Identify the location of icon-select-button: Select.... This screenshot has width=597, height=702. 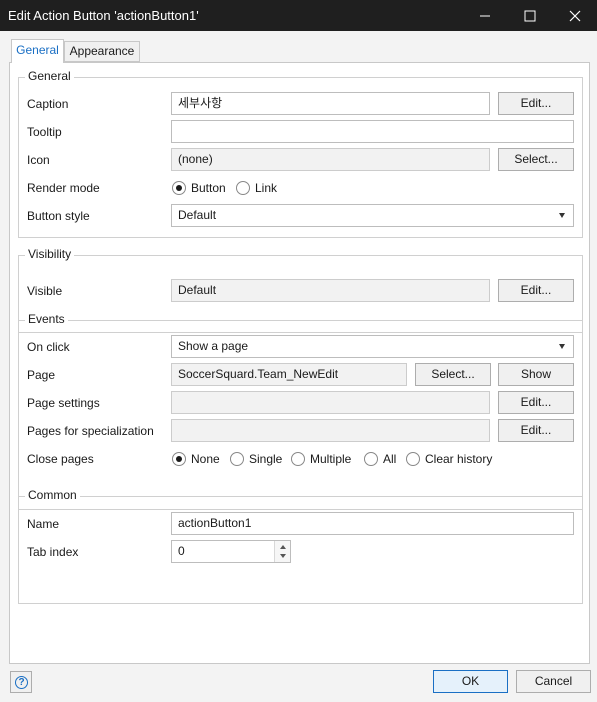
(536, 159).